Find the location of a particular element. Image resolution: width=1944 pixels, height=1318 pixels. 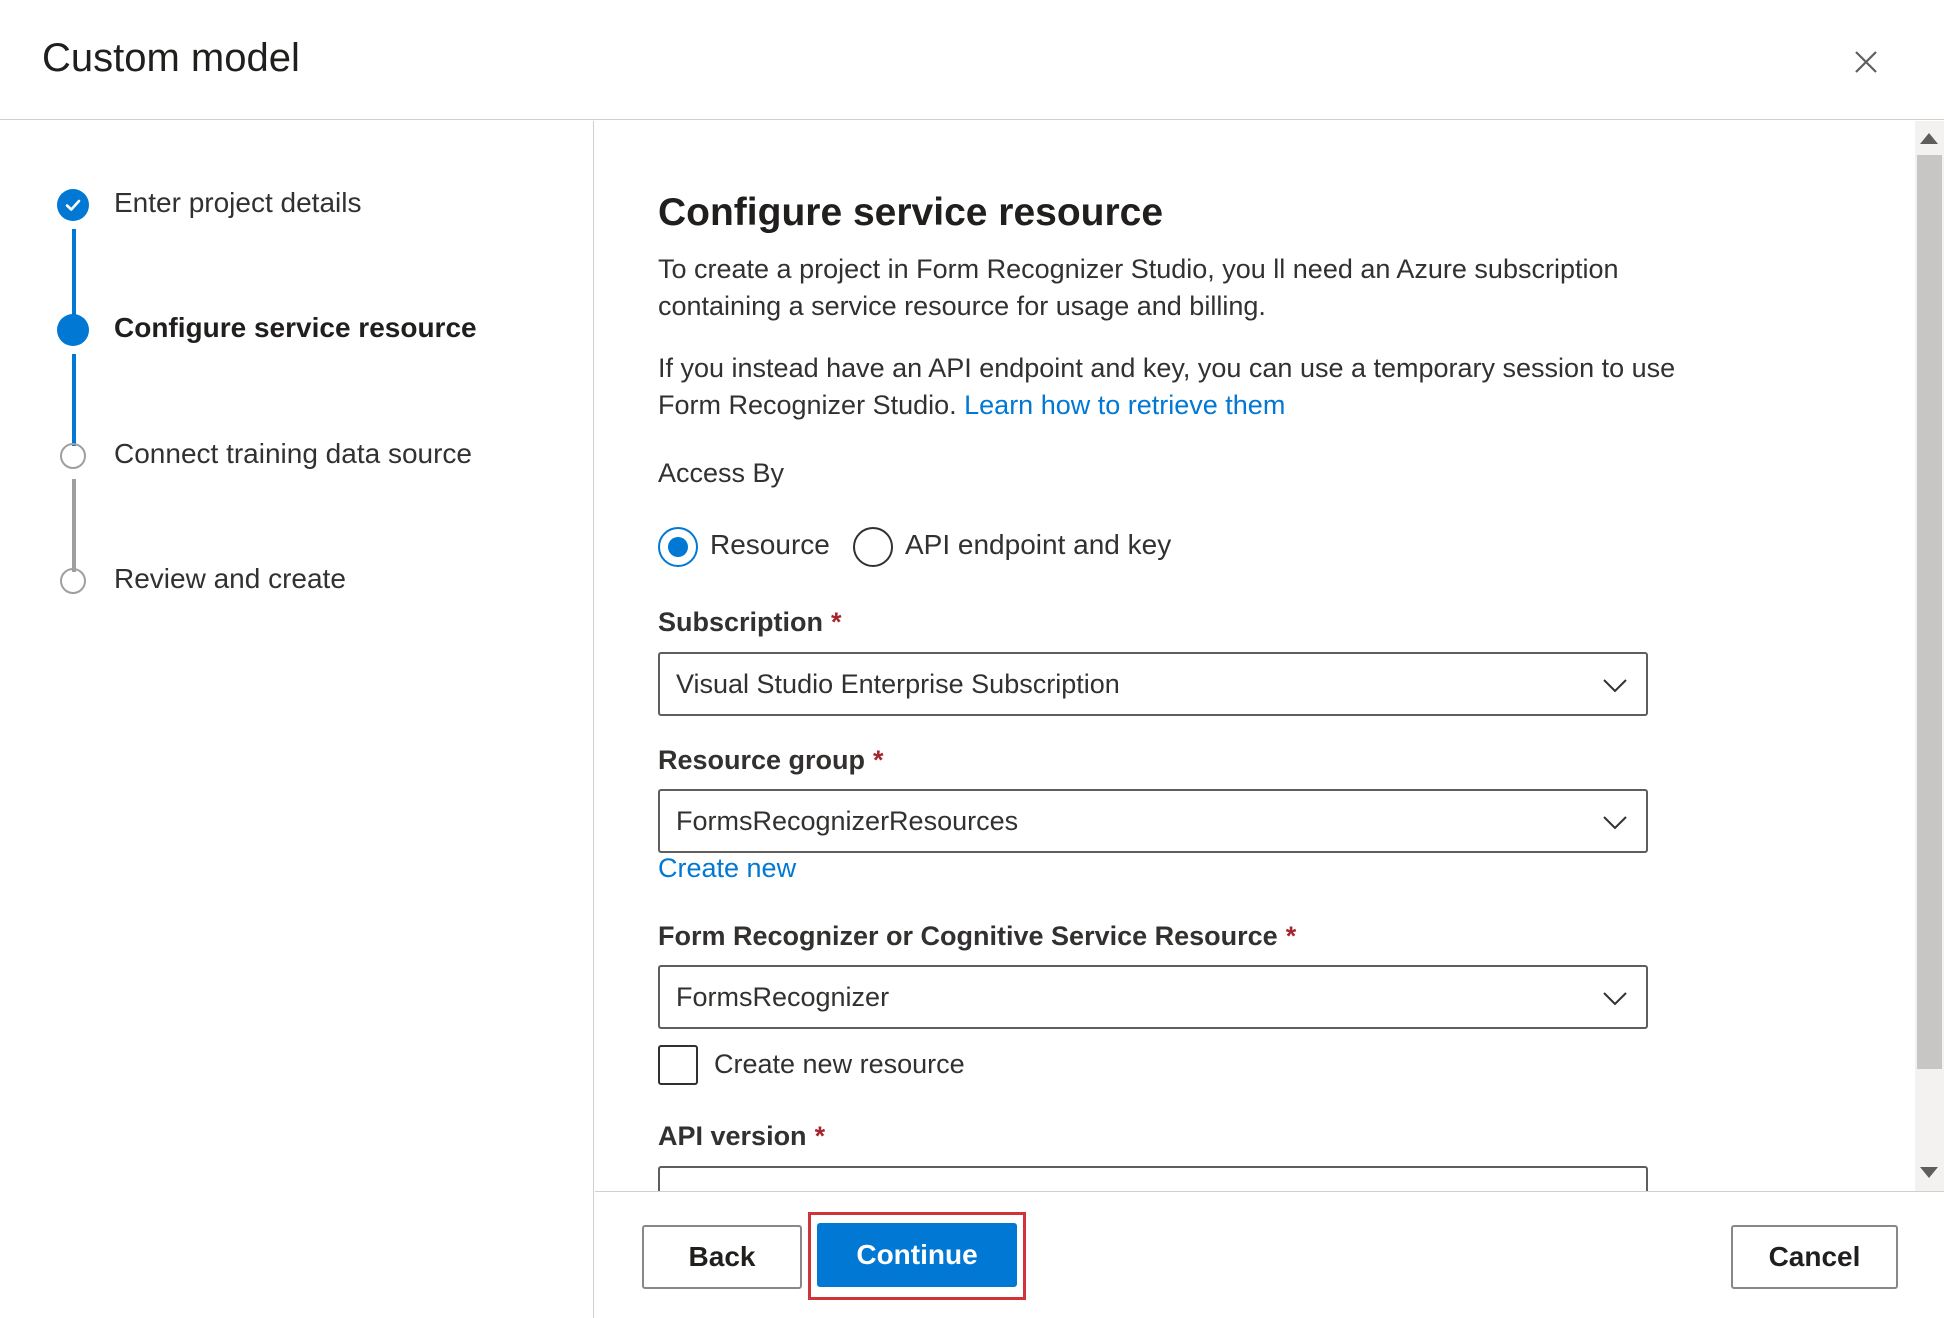

step-label: Connect training data source is located at coordinates (293, 453).